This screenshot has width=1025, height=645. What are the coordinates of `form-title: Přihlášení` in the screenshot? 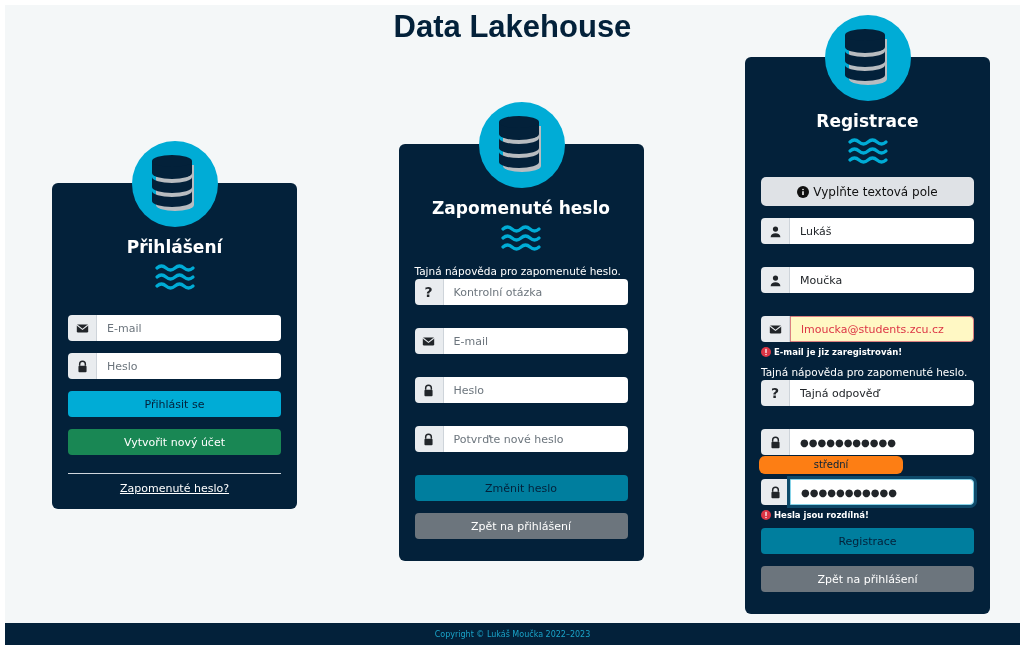 It's located at (174, 247).